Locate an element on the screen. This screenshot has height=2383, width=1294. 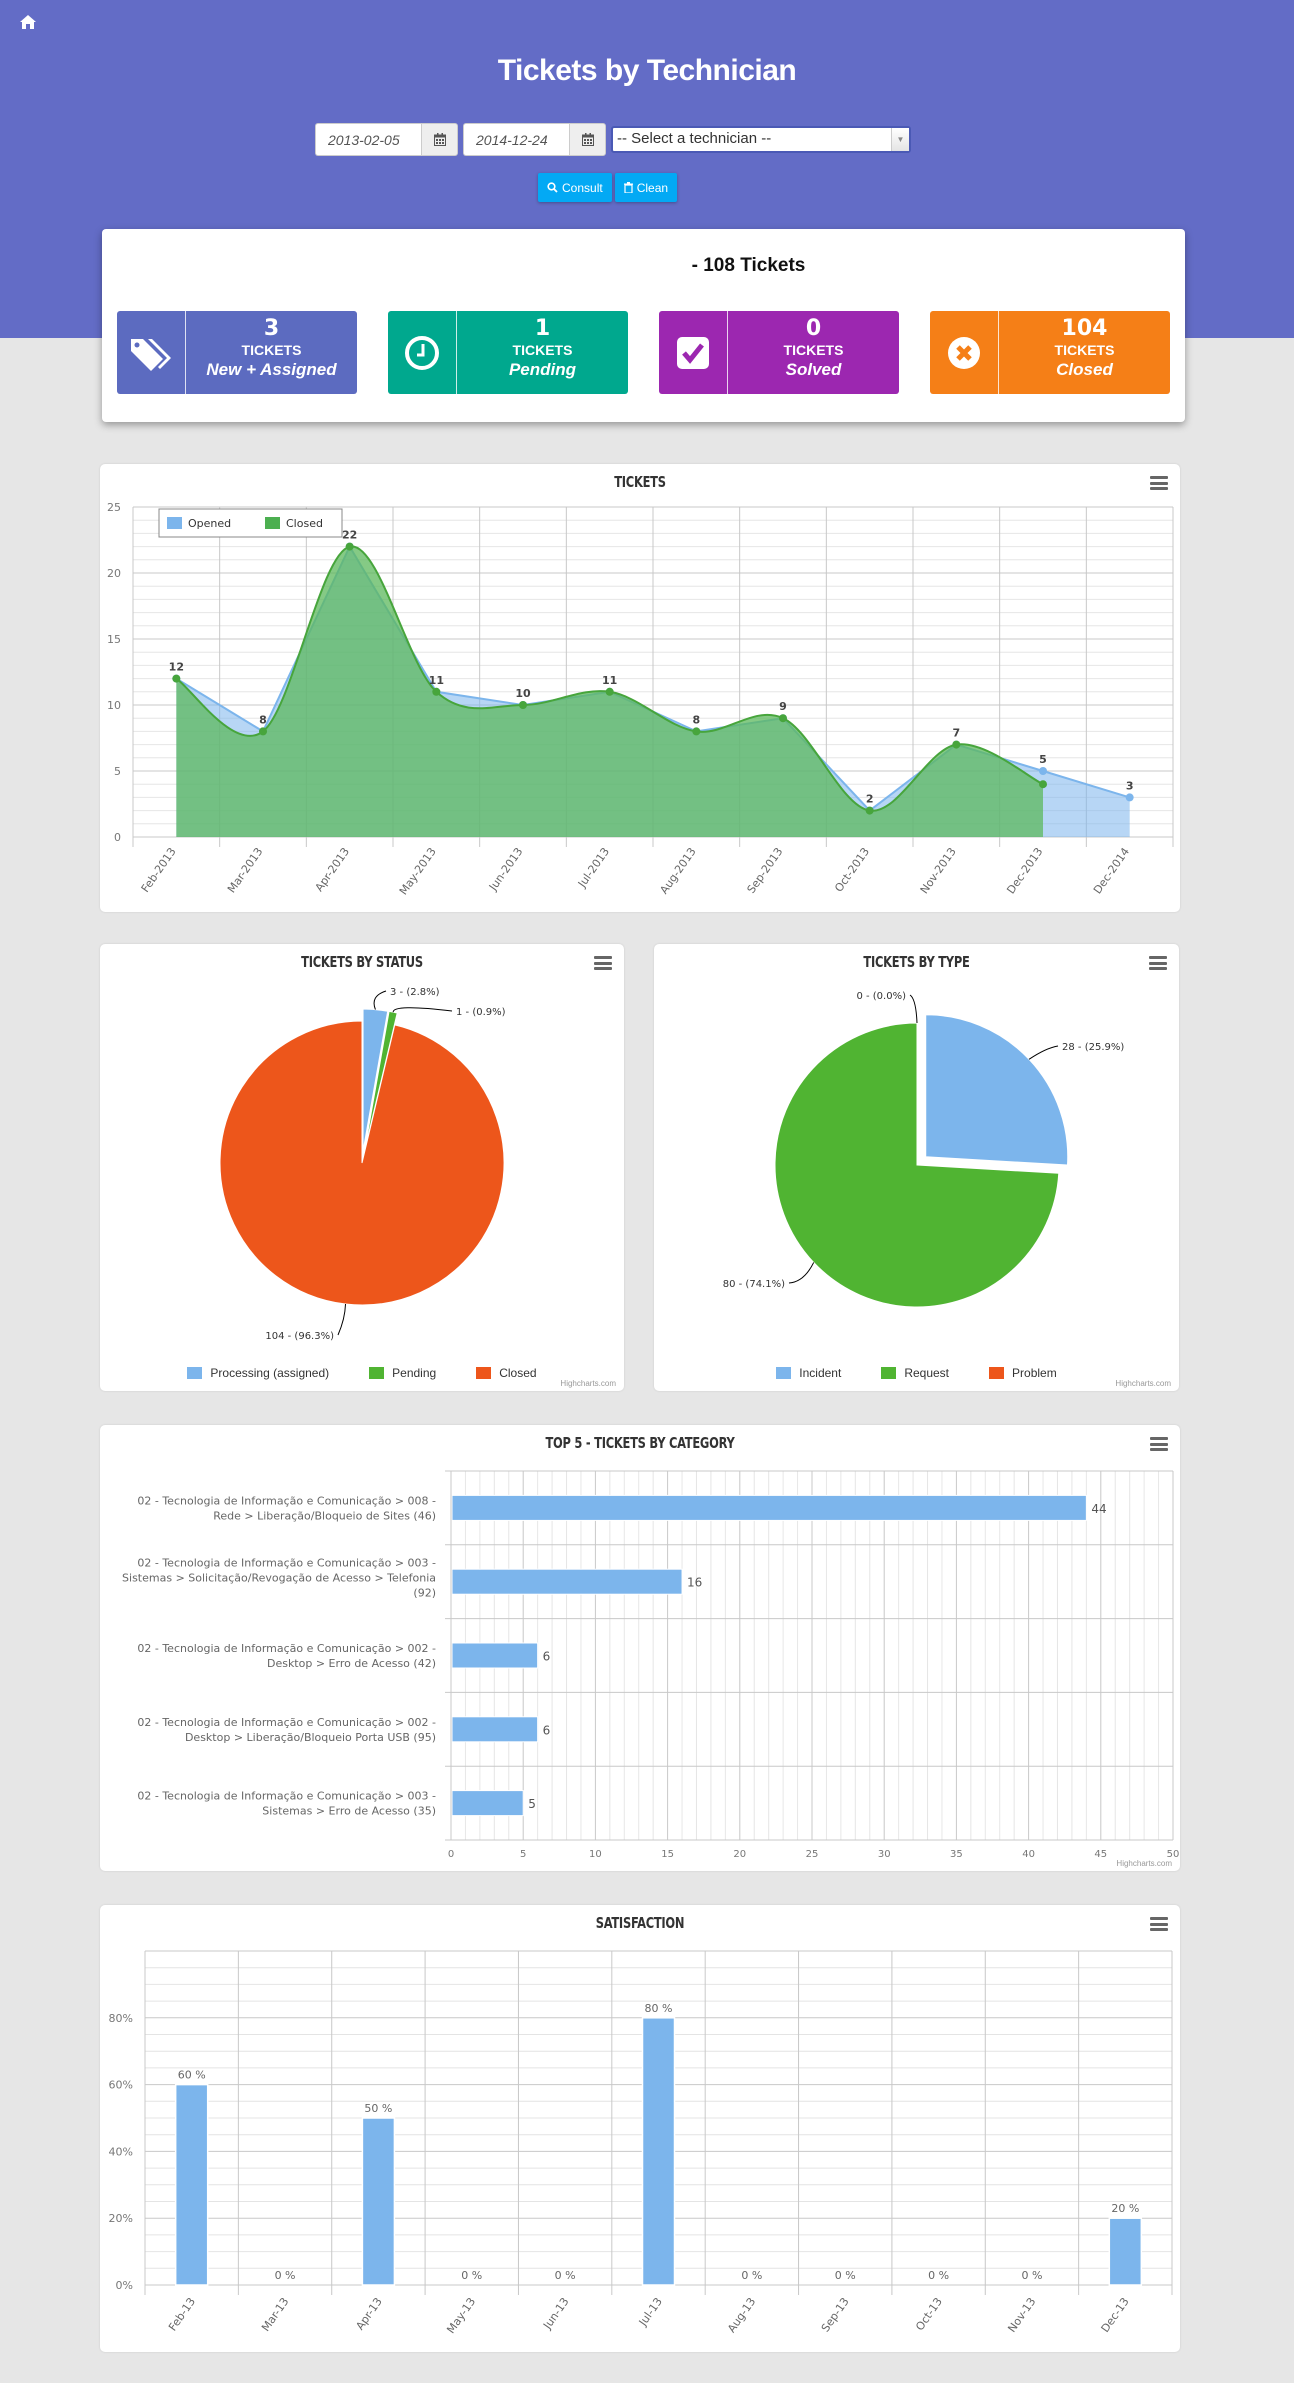
x-tick-label: 10 is located at coordinates (595, 1854).